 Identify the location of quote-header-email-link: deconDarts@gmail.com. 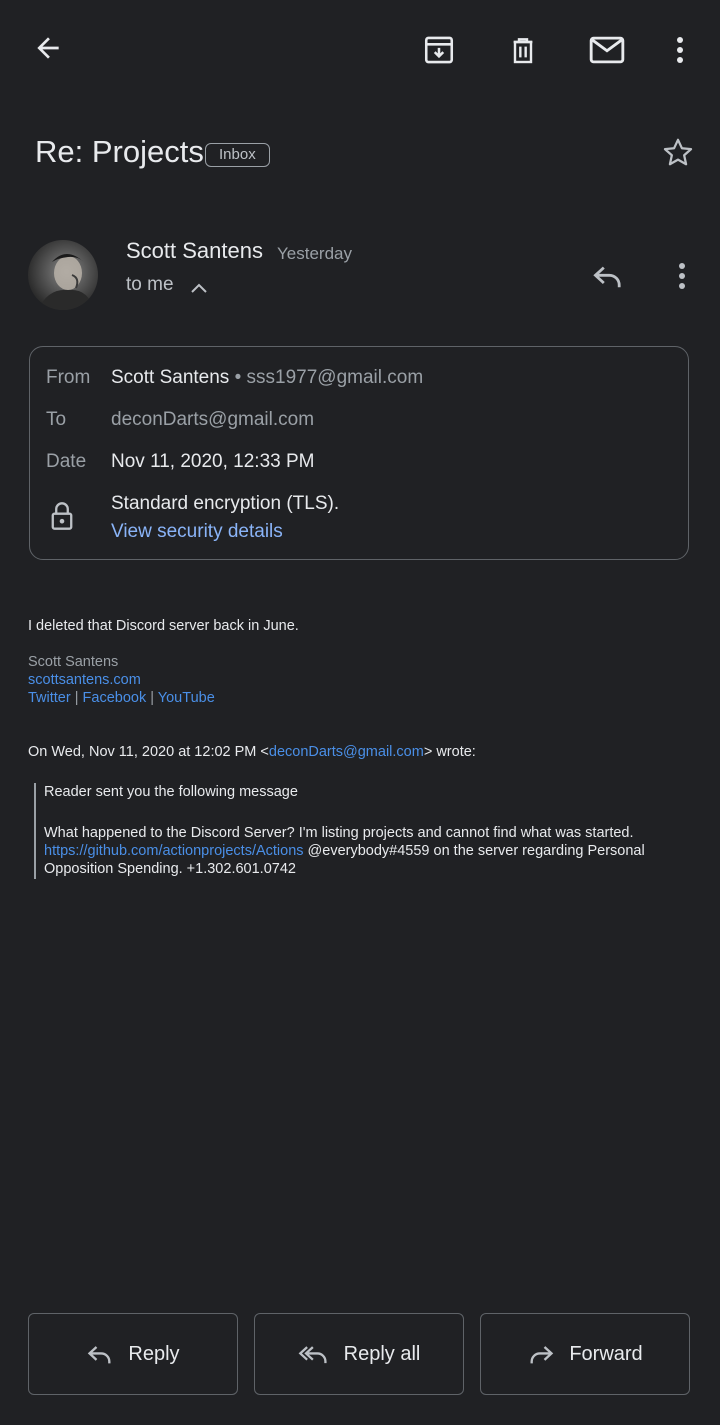
(346, 752).